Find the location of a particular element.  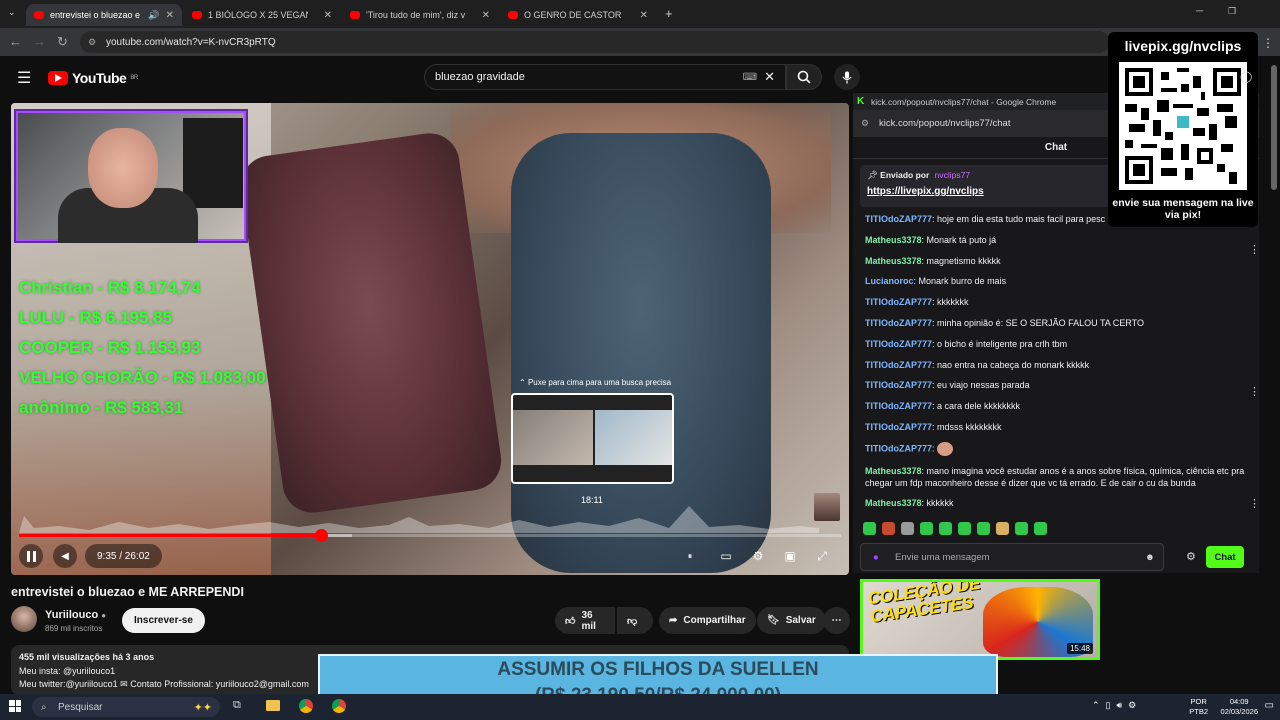

tab-list-chevron-icon: ⌄ is located at coordinates (12, 12).